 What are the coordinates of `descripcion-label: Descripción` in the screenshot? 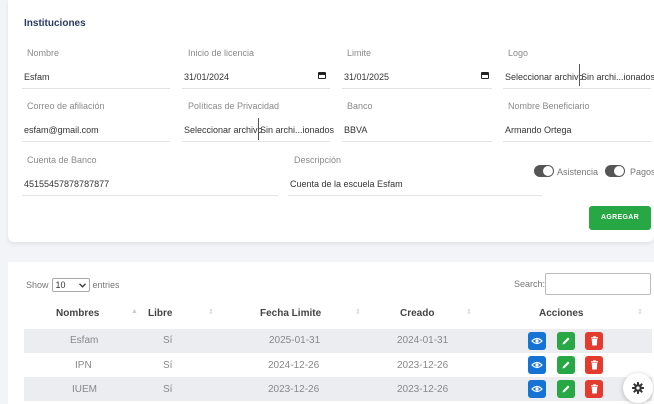 It's located at (318, 160).